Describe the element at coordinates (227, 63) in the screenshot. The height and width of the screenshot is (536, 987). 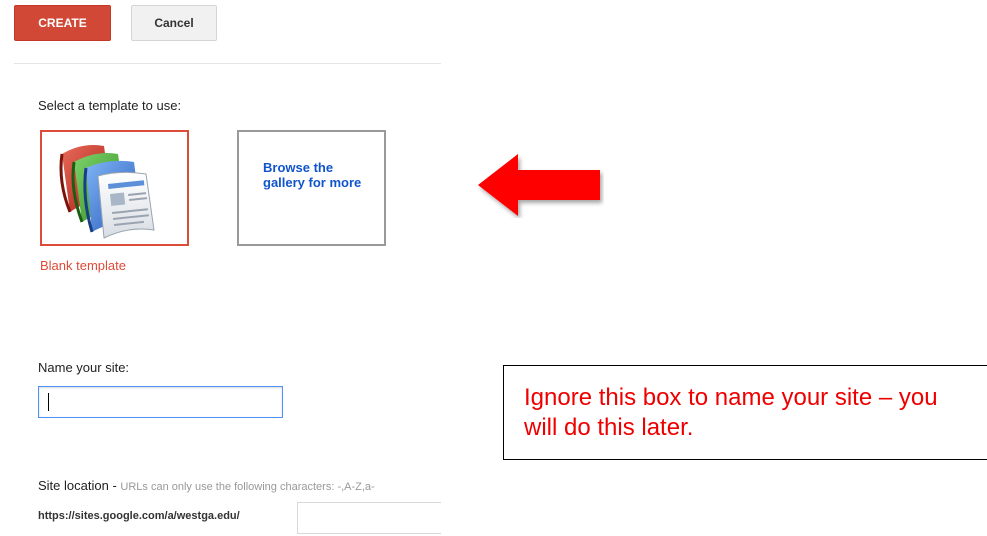
I see `toolbar-divider` at that location.